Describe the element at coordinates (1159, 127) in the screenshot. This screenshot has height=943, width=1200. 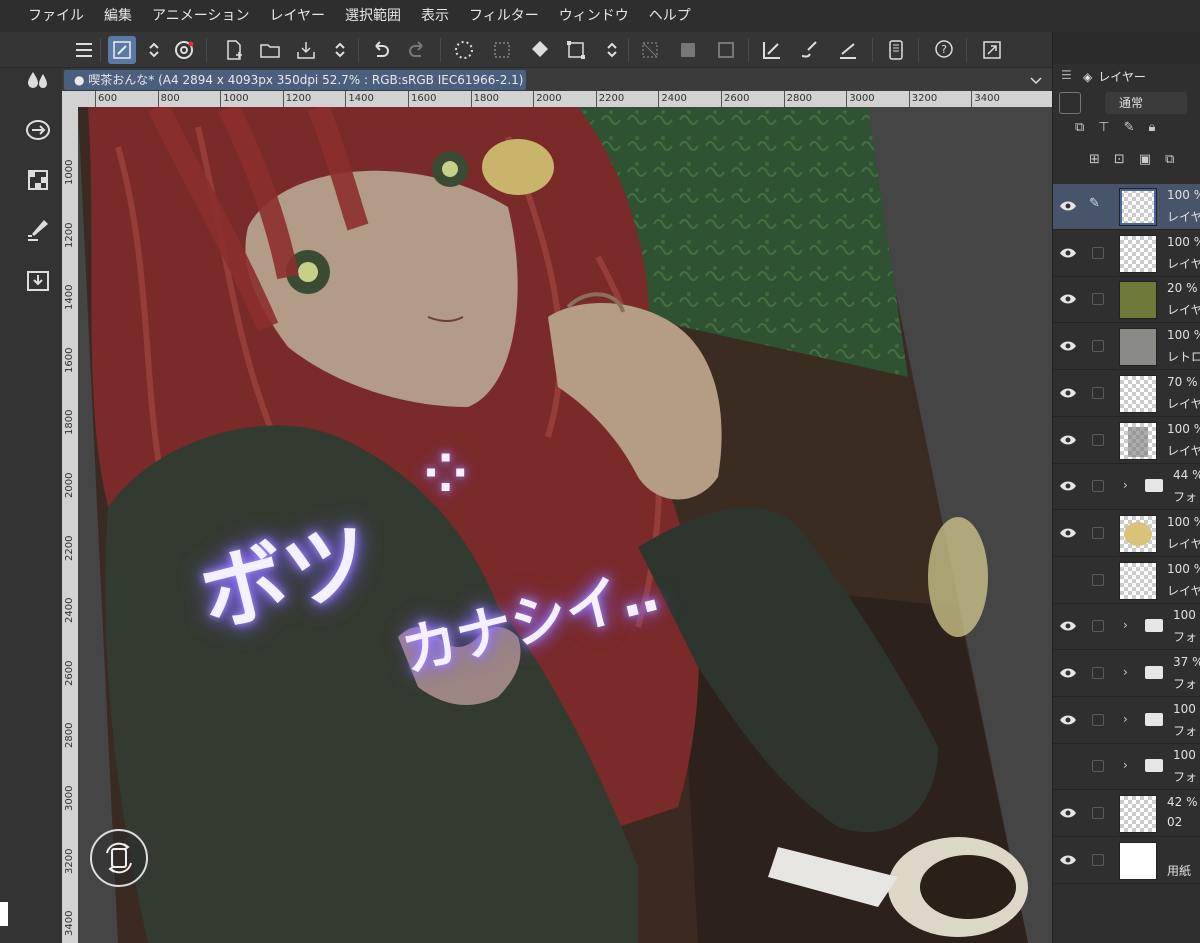
I see `lock-icon: 🔒︎` at that location.